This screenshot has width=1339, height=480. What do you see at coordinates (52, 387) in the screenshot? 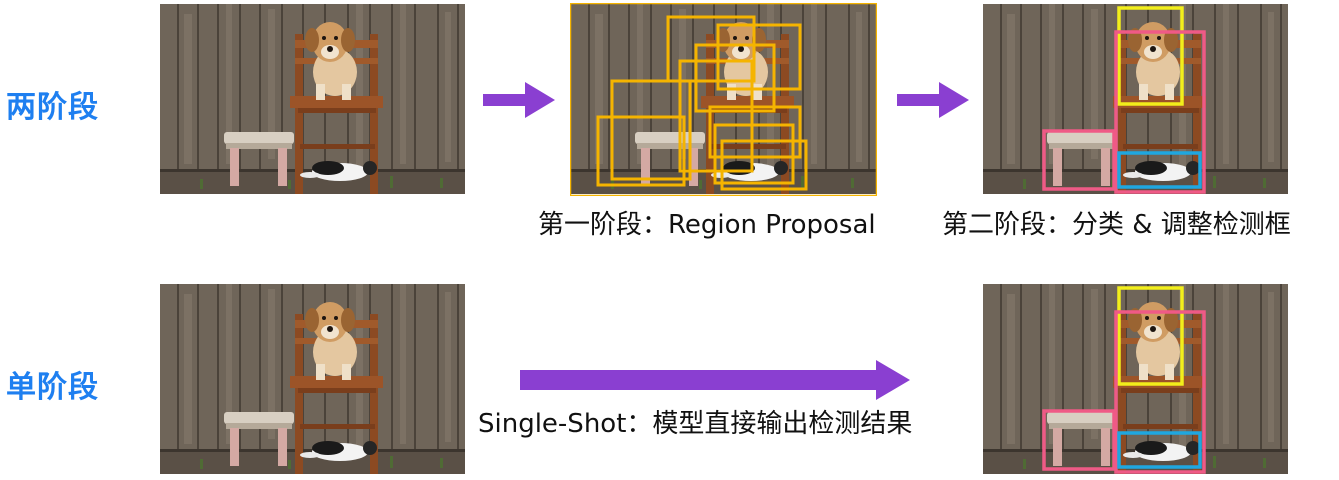
I see `row-label-one-stage: 单阶段` at bounding box center [52, 387].